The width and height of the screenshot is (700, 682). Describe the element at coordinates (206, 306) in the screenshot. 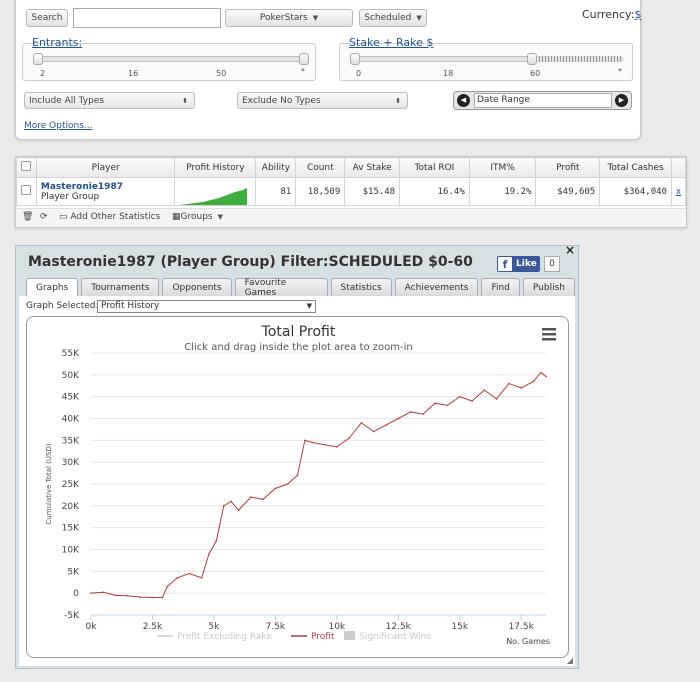

I see `graph-type-select: Profit History ▼` at that location.